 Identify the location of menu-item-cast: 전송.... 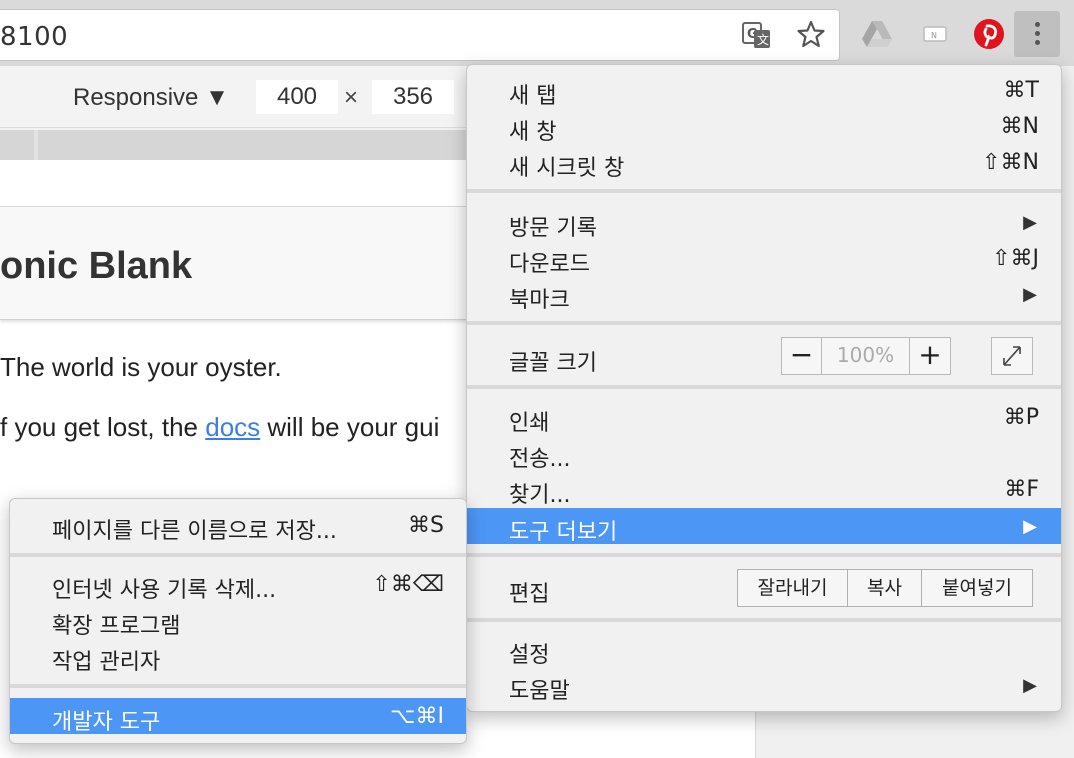
(764, 453).